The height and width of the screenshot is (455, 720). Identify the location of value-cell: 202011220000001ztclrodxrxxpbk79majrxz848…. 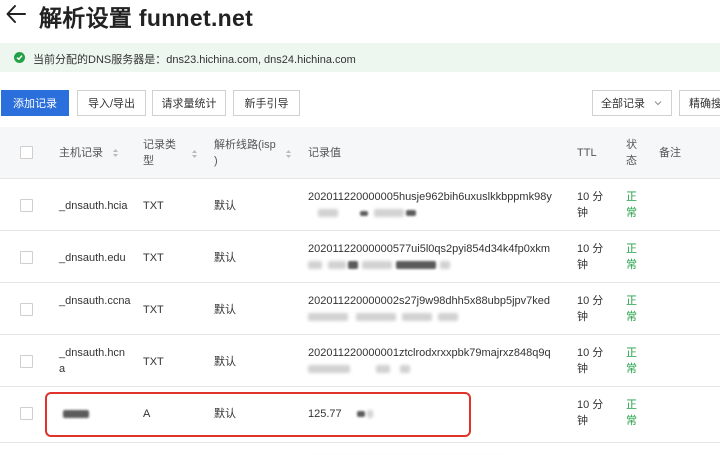
(436, 361).